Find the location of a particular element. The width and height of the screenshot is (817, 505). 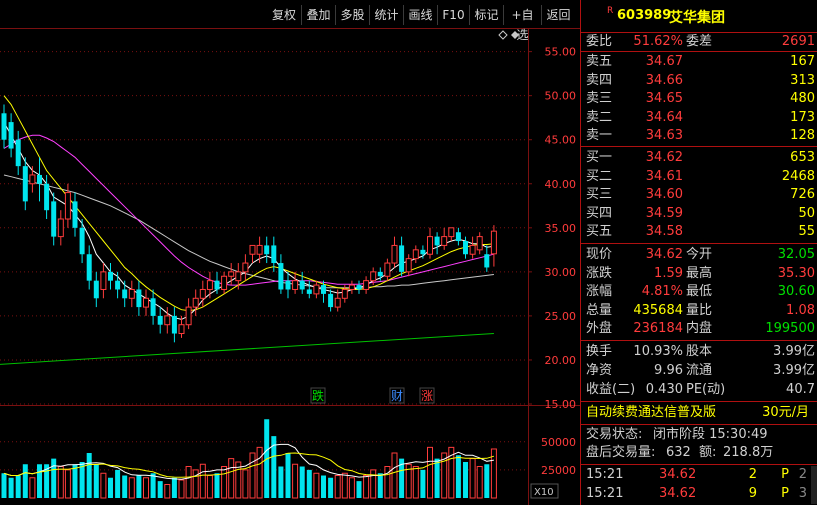

fin-value: 10.93% is located at coordinates (658, 351).